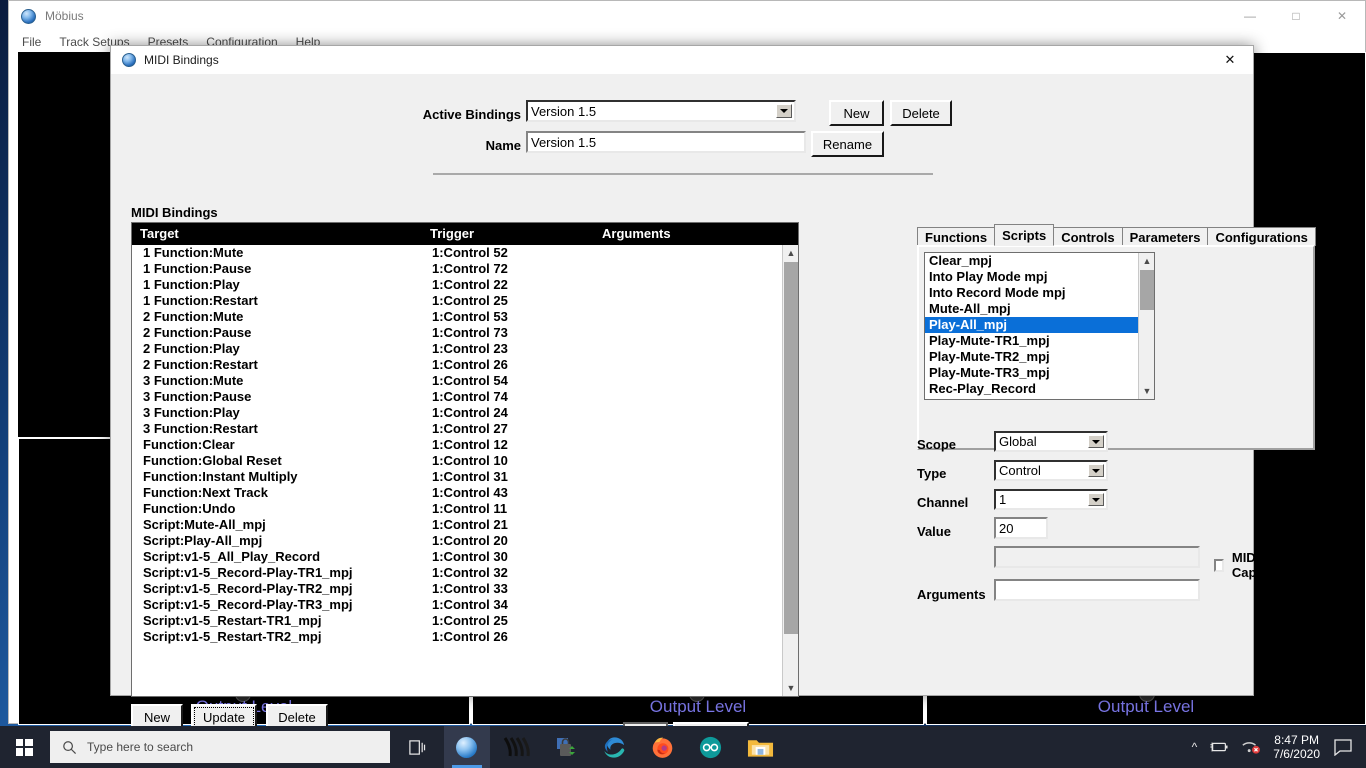 The height and width of the screenshot is (768, 1366). I want to click on scope-select: Global, so click(1051, 441).